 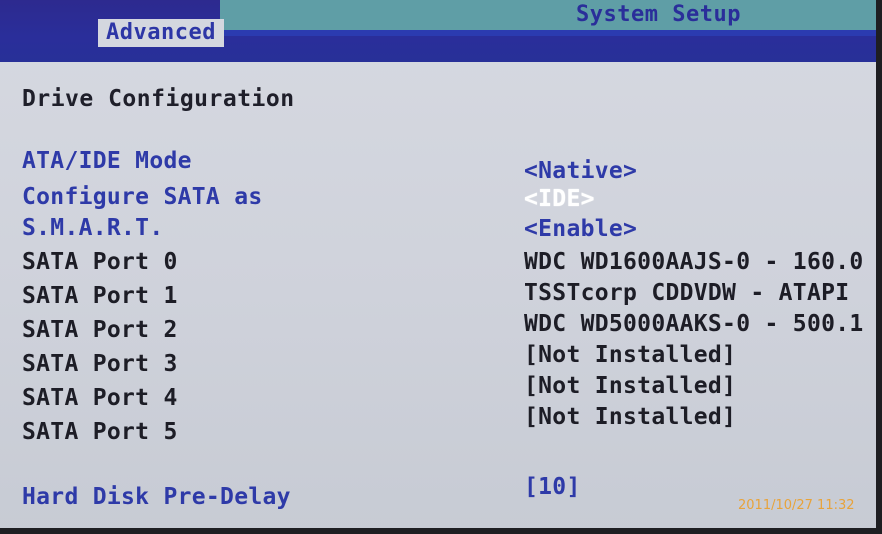 What do you see at coordinates (158, 99) in the screenshot?
I see `section-title: Drive Configuration` at bounding box center [158, 99].